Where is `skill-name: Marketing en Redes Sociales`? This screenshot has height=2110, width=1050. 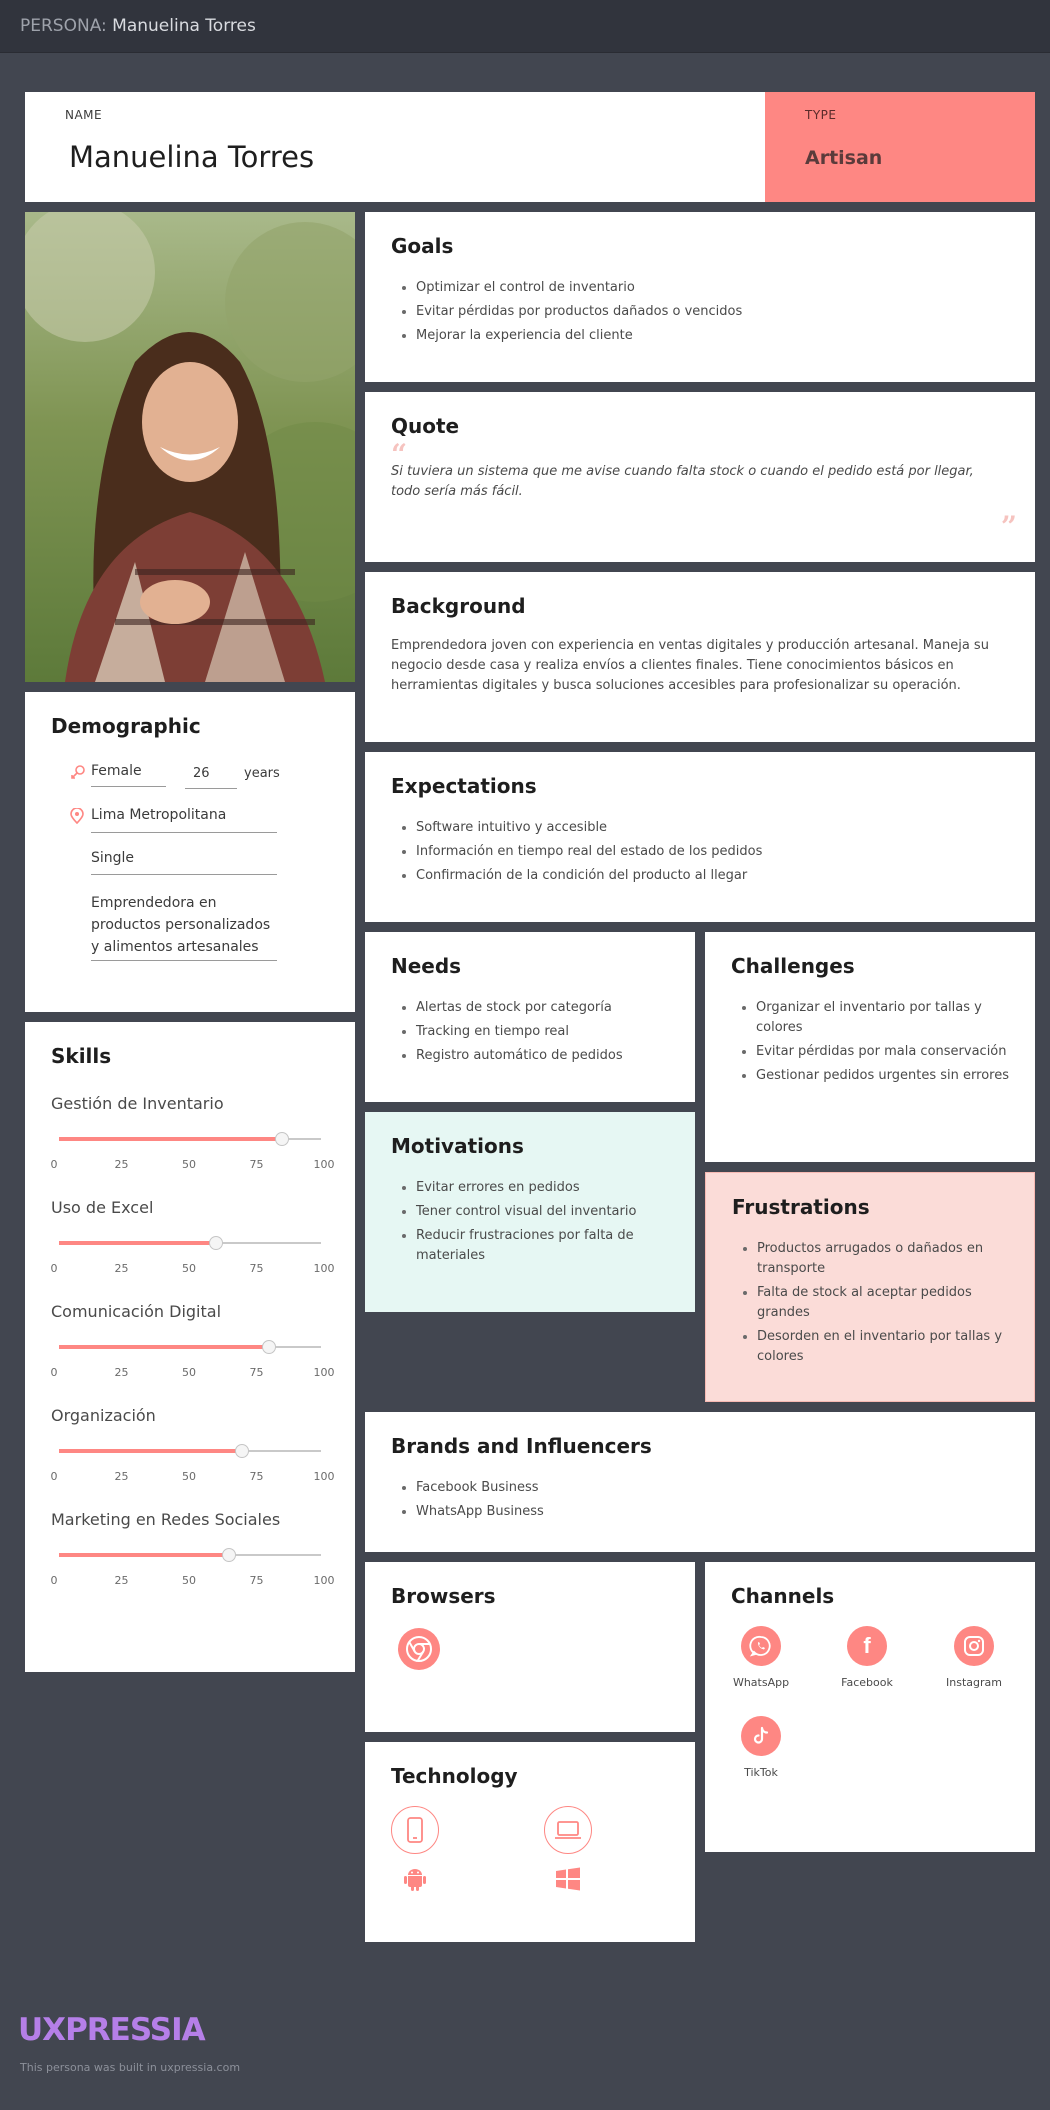
skill-name: Marketing en Redes Sociales is located at coordinates (166, 1519).